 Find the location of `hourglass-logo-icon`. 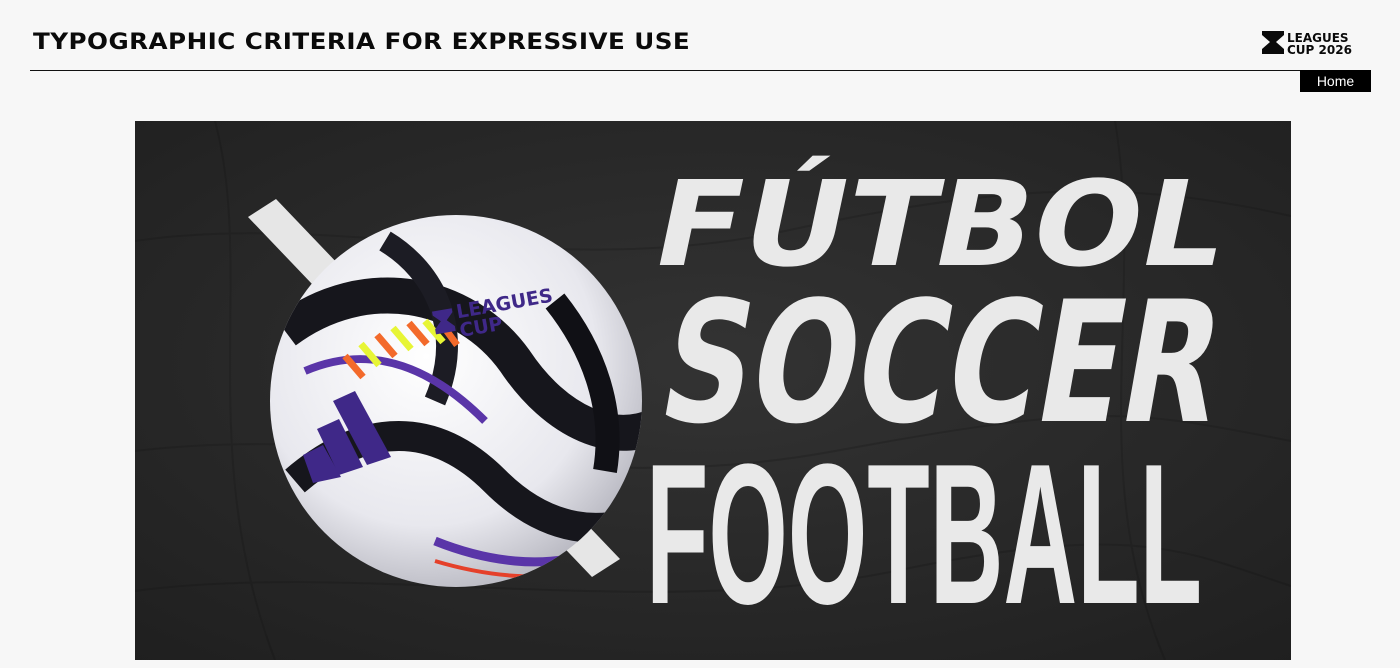

hourglass-logo-icon is located at coordinates (1273, 42).